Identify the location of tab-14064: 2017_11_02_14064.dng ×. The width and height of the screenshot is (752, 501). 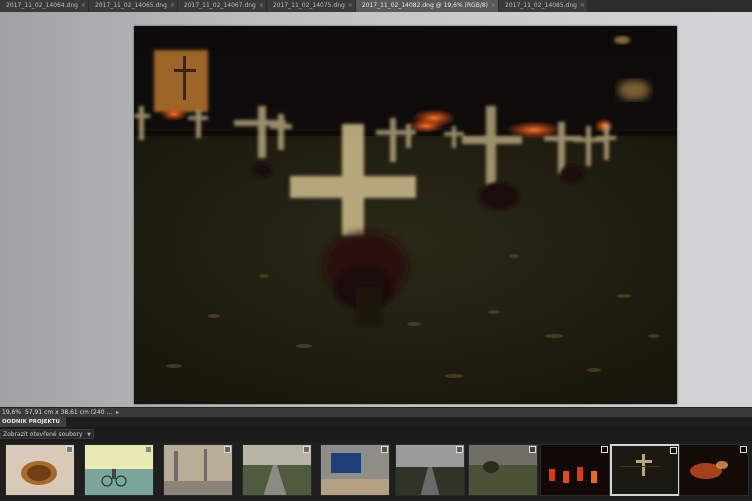
(44, 6).